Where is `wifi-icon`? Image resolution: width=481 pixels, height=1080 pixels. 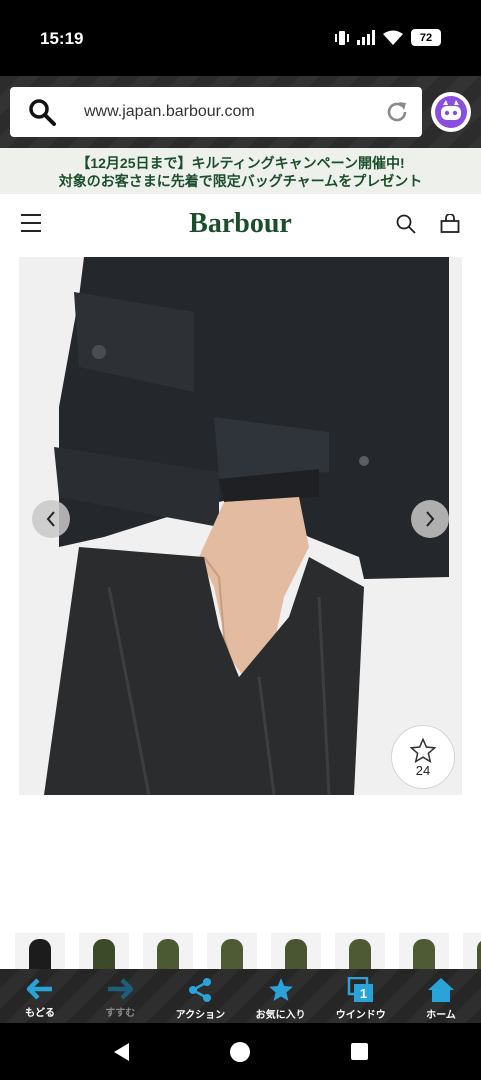 wifi-icon is located at coordinates (393, 37).